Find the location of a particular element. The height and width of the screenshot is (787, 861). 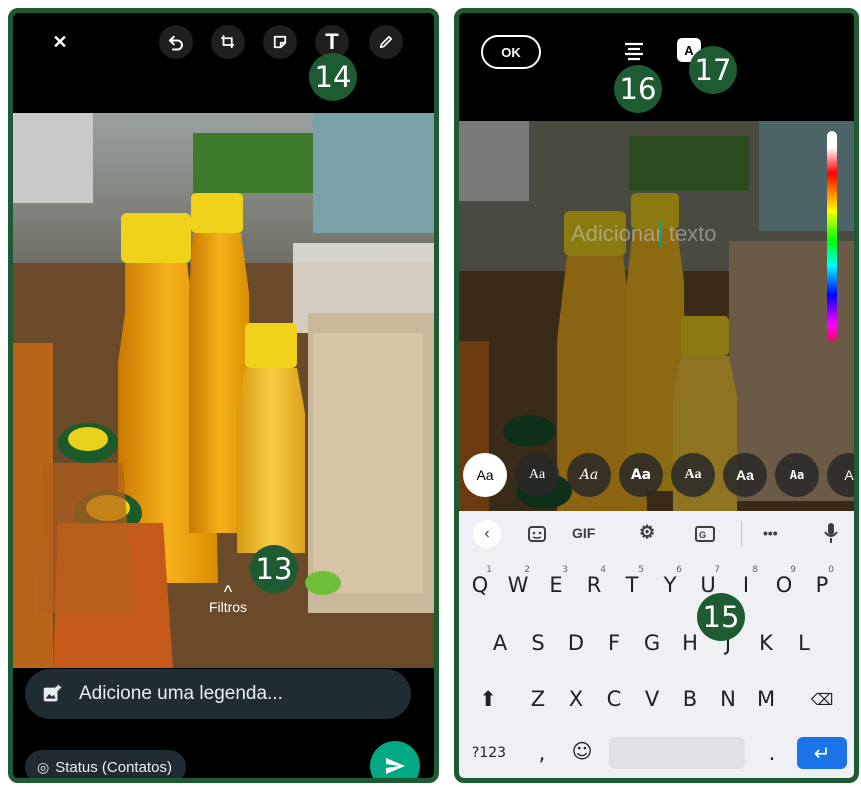

shift-key-icon: ⬆ is located at coordinates (488, 699).